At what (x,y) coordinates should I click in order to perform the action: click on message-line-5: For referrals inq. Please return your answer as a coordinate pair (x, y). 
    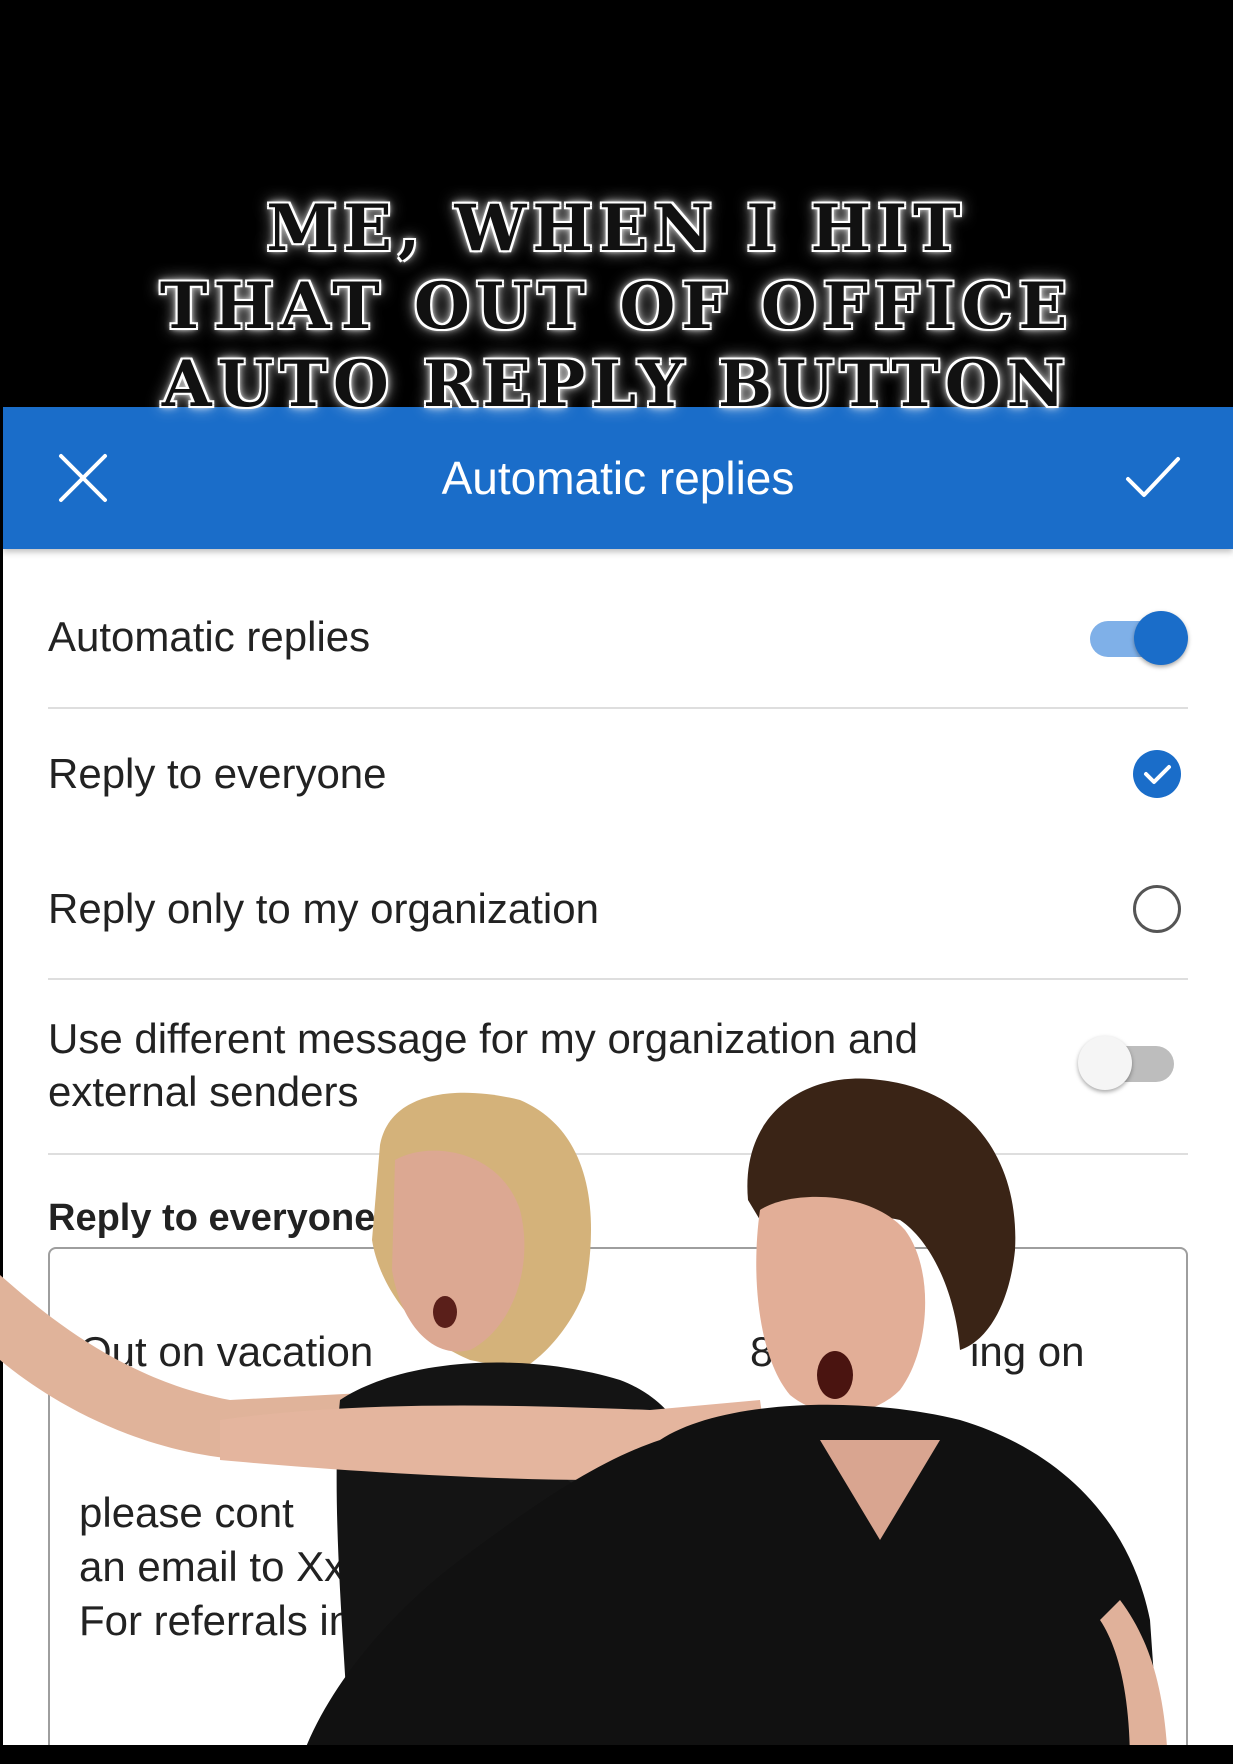
    Looking at the image, I should click on (227, 1620).